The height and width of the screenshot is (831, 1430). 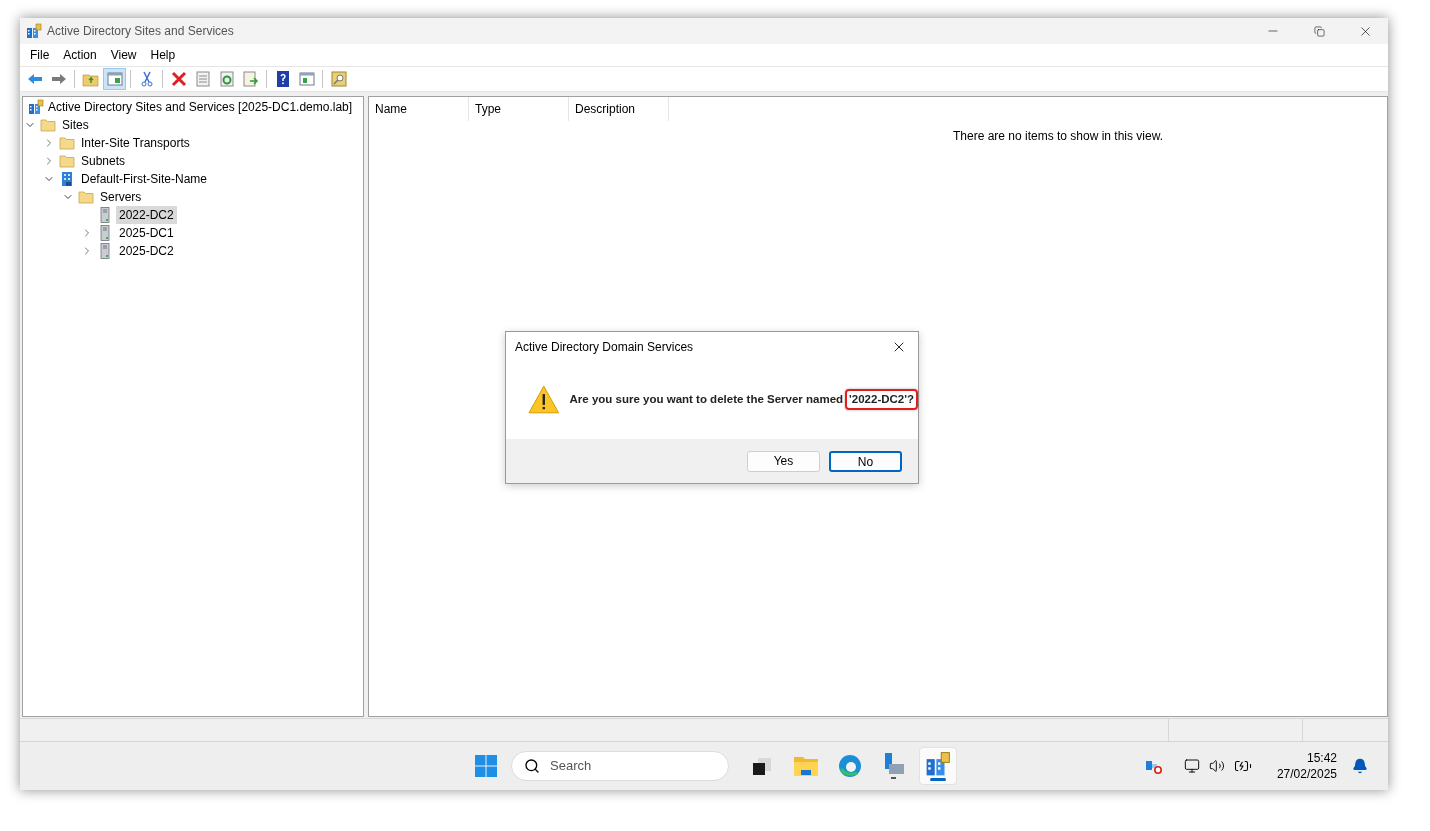 What do you see at coordinates (250, 79) in the screenshot?
I see `export-icon` at bounding box center [250, 79].